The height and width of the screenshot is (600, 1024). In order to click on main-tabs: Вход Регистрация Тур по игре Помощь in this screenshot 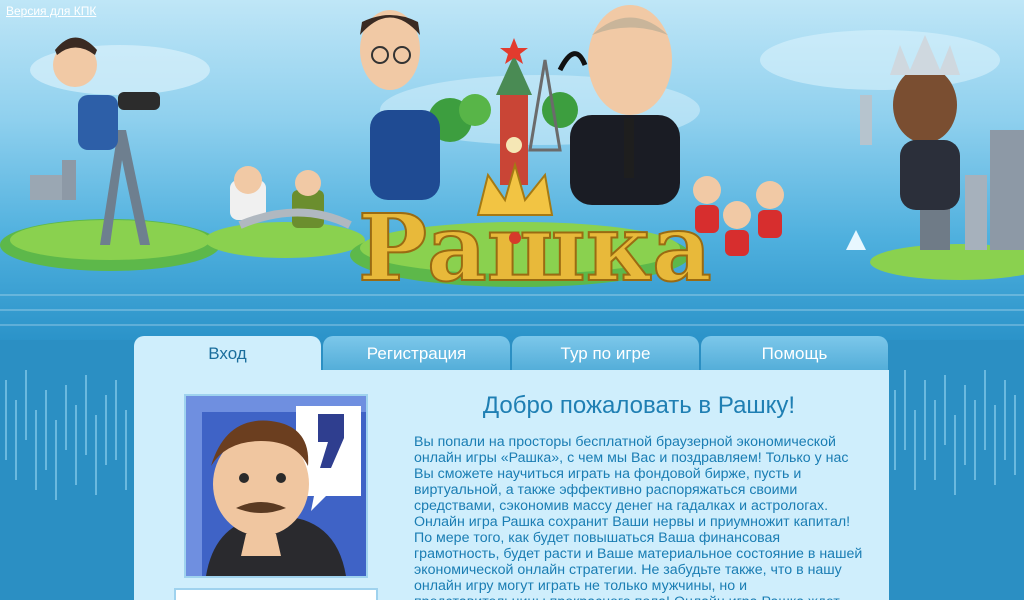, I will do `click(511, 354)`.